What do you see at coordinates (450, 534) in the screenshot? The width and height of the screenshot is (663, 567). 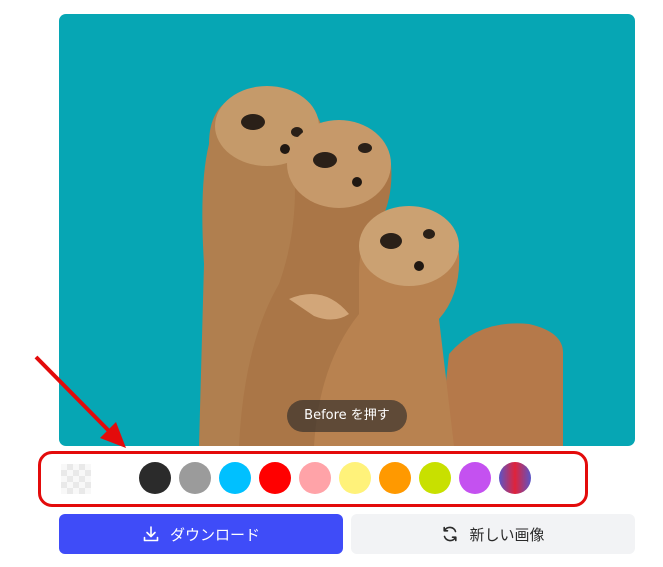 I see `refresh-icon` at bounding box center [450, 534].